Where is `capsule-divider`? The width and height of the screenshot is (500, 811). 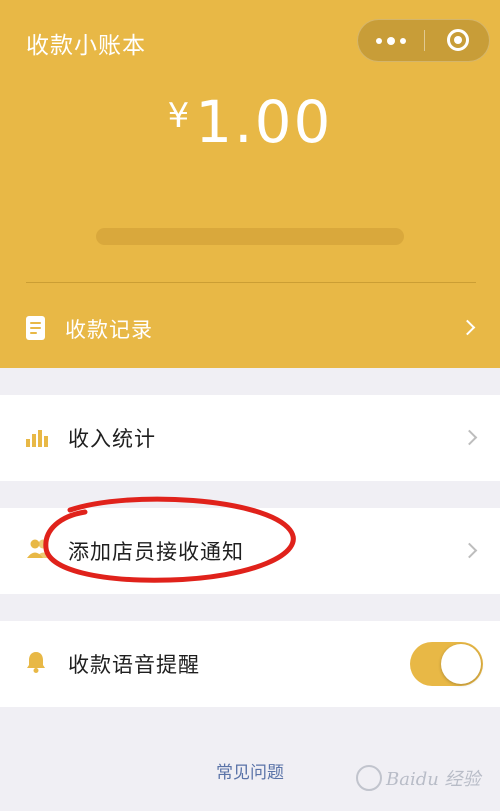 capsule-divider is located at coordinates (424, 40).